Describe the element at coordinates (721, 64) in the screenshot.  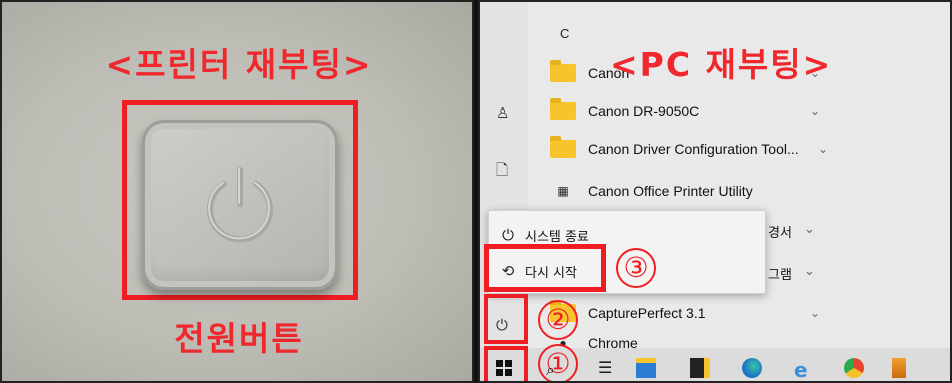
I see `pc-reboot-title: <PC 재부팅>` at that location.